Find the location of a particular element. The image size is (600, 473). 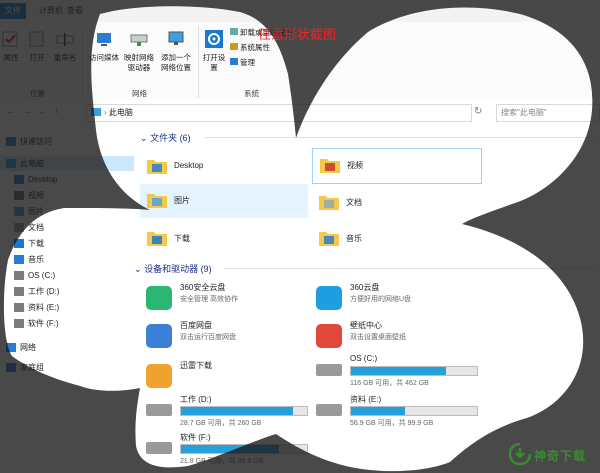

group-separator is located at coordinates (198, 62).